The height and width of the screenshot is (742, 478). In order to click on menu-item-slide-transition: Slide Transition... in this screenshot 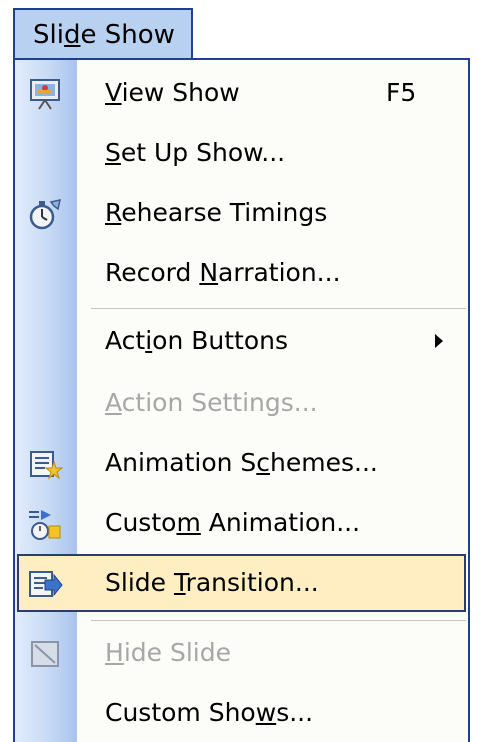, I will do `click(241, 584)`.